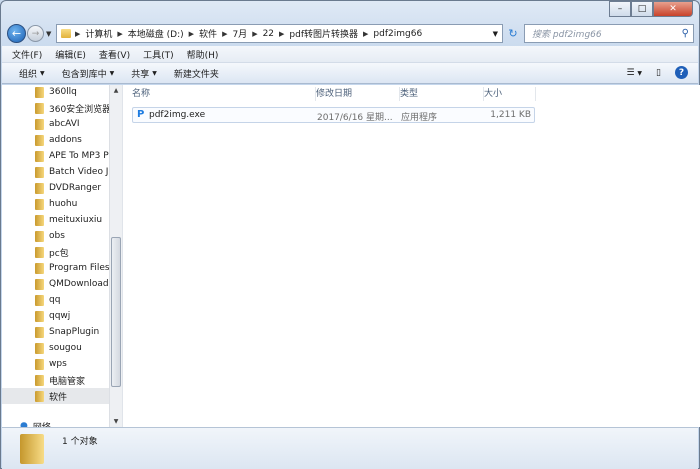 This screenshot has width=700, height=469. Describe the element at coordinates (673, 9) in the screenshot. I see `close-button: ✕` at that location.